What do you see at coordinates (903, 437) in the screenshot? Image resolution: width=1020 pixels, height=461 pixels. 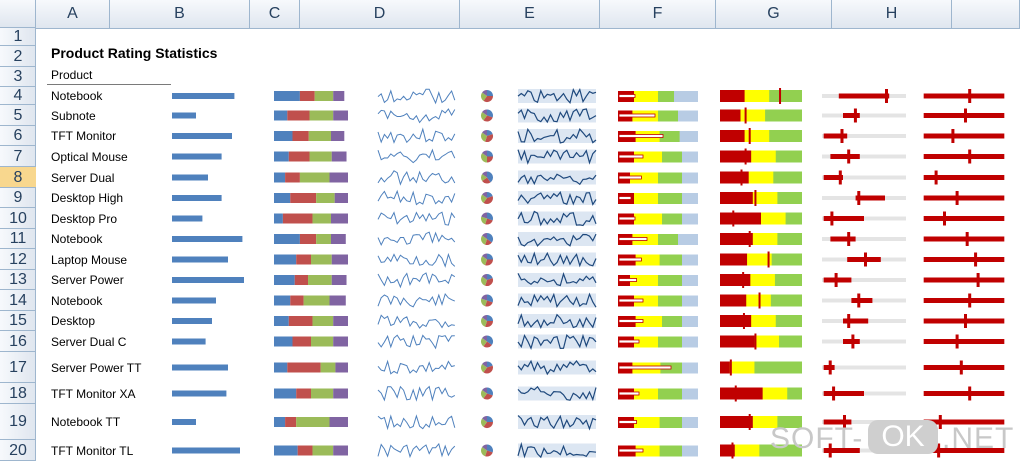 I see `watermark-pill: OK` at bounding box center [903, 437].